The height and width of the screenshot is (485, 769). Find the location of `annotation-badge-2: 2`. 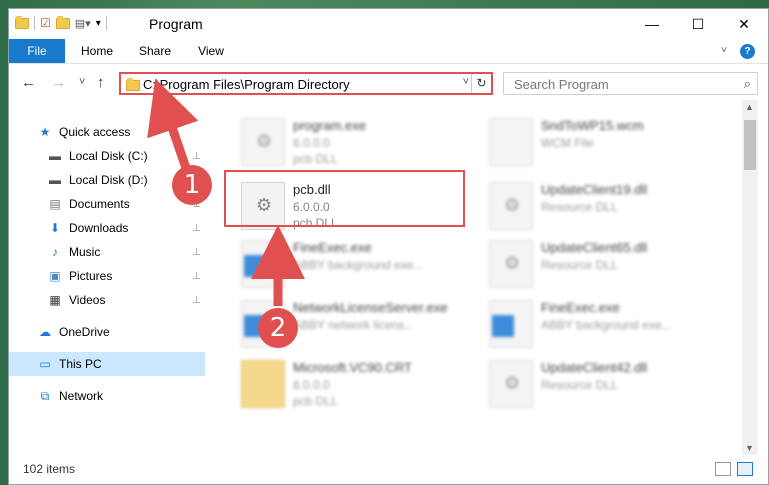

annotation-badge-2: 2 is located at coordinates (278, 328).